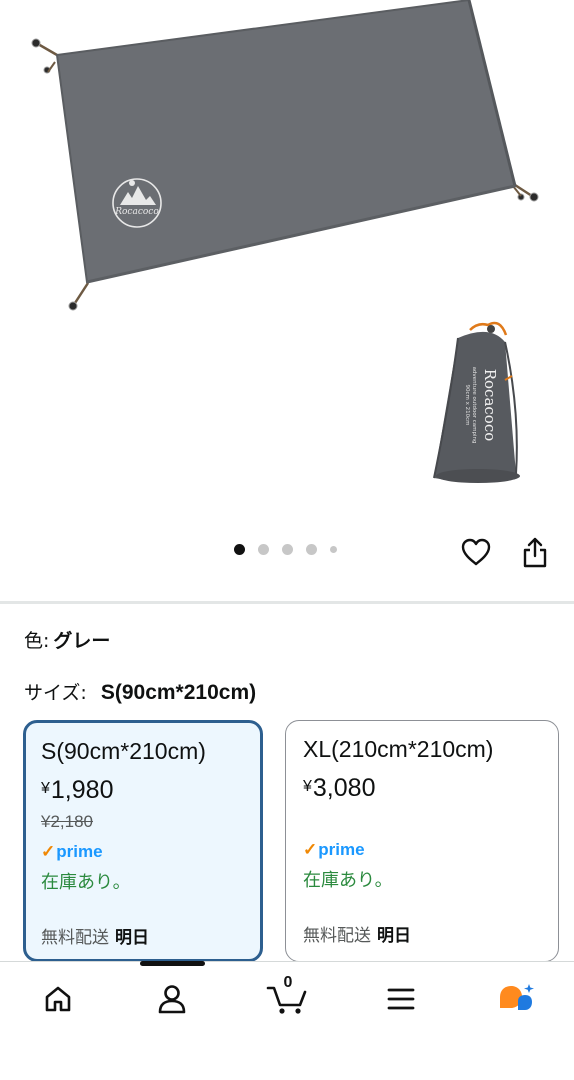 This screenshot has height=1080, width=574. I want to click on size-selection: サイズ: S(90cm*210cm), so click(140, 691).